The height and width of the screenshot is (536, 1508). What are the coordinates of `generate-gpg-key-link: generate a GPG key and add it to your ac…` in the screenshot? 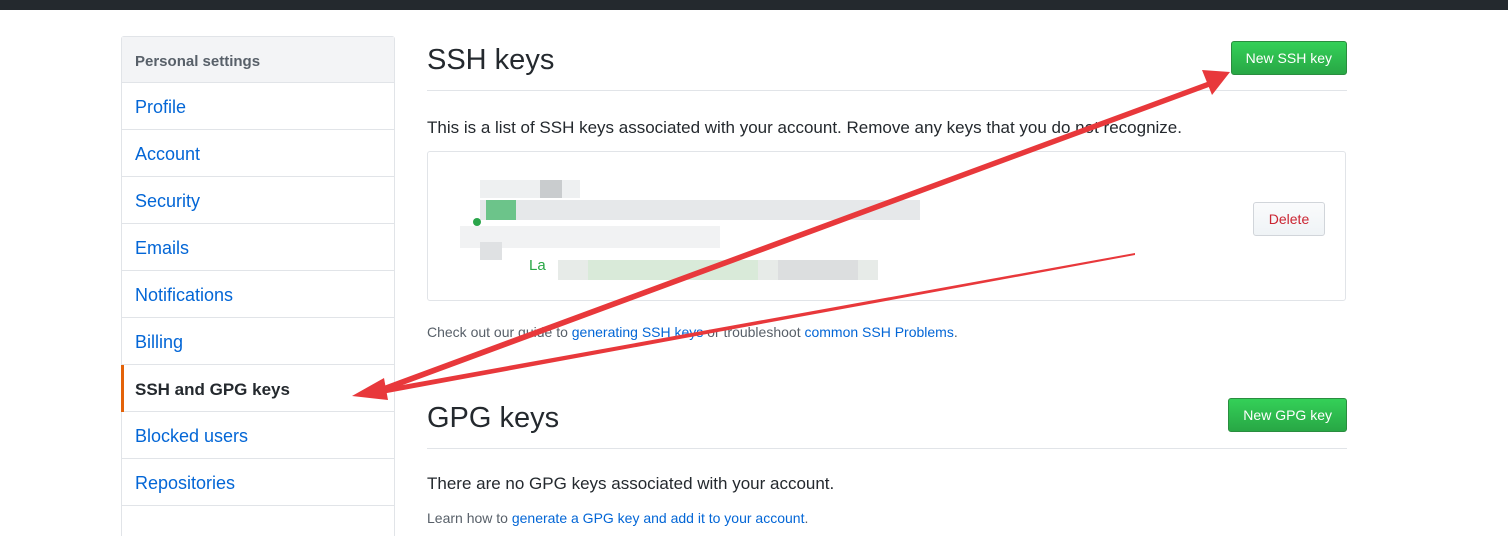 It's located at (658, 518).